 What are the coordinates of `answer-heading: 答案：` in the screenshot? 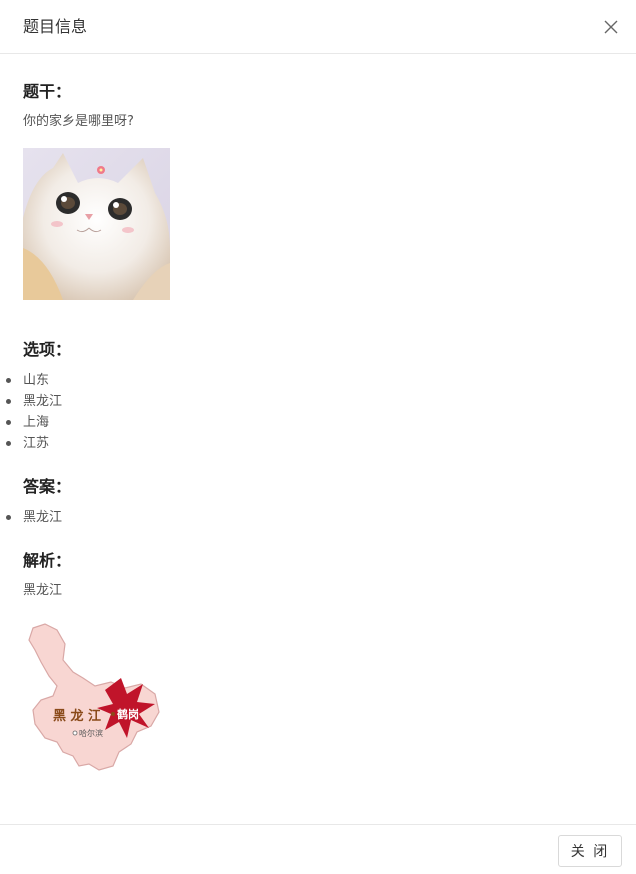 It's located at (47, 486).